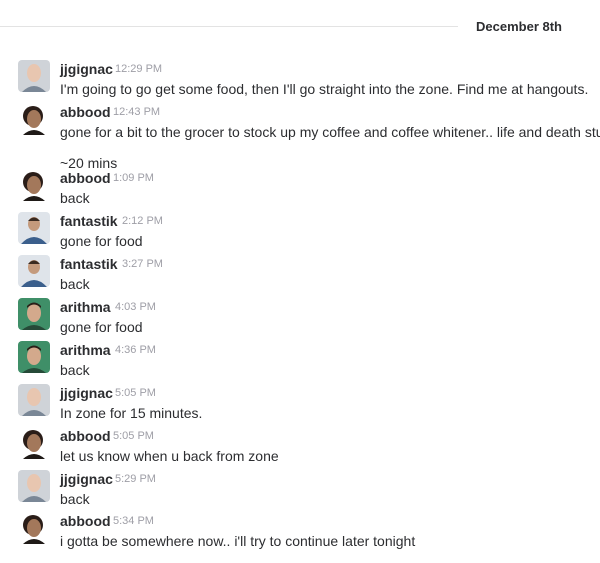 This screenshot has height=563, width=600. Describe the element at coordinates (133, 178) in the screenshot. I see `message-timestamp: 1:09 PM` at that location.